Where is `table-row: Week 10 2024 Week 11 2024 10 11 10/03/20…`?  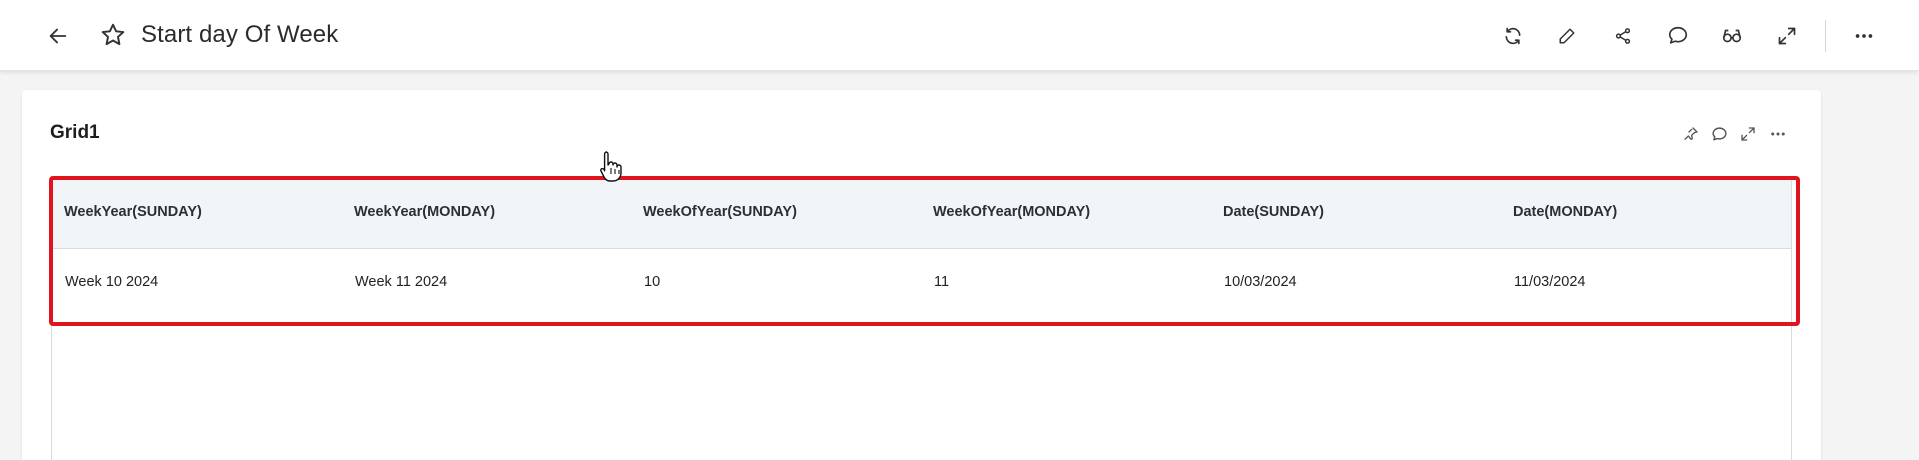
table-row: Week 10 2024 Week 11 2024 10 11 10/03/20… is located at coordinates (921, 281).